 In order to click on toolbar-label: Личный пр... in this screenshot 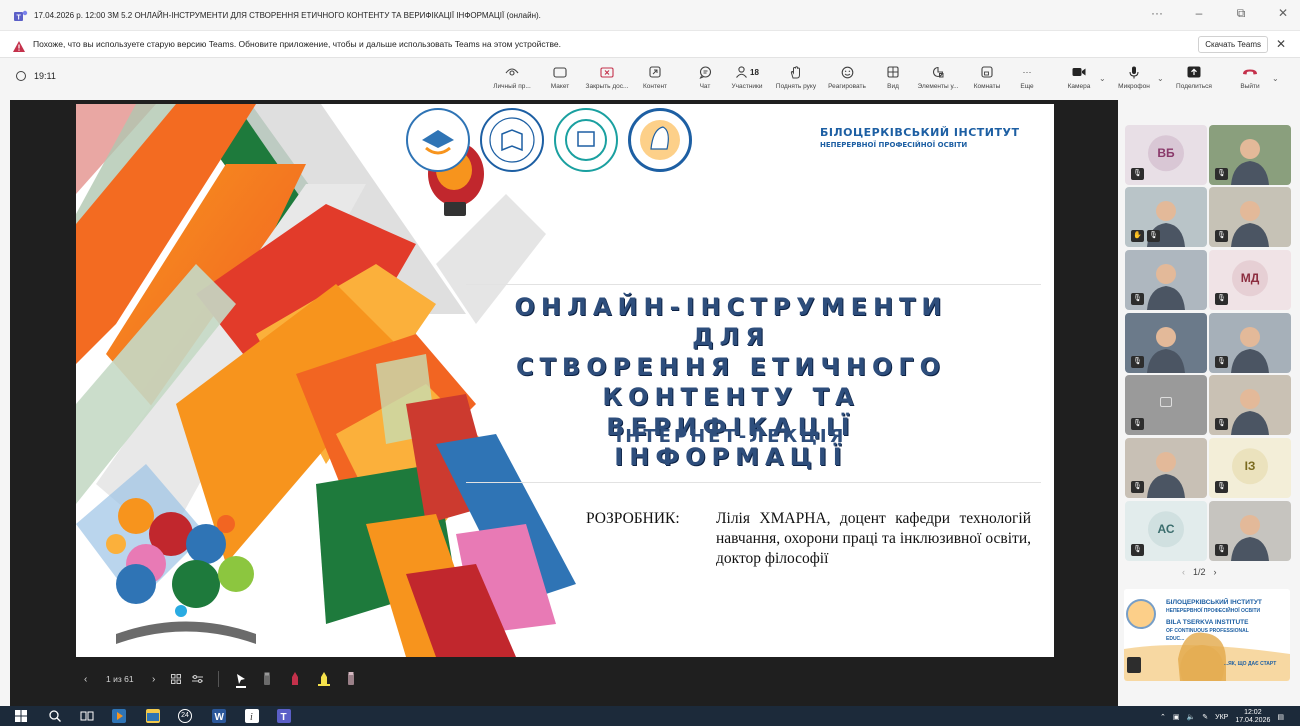, I will do `click(512, 86)`.